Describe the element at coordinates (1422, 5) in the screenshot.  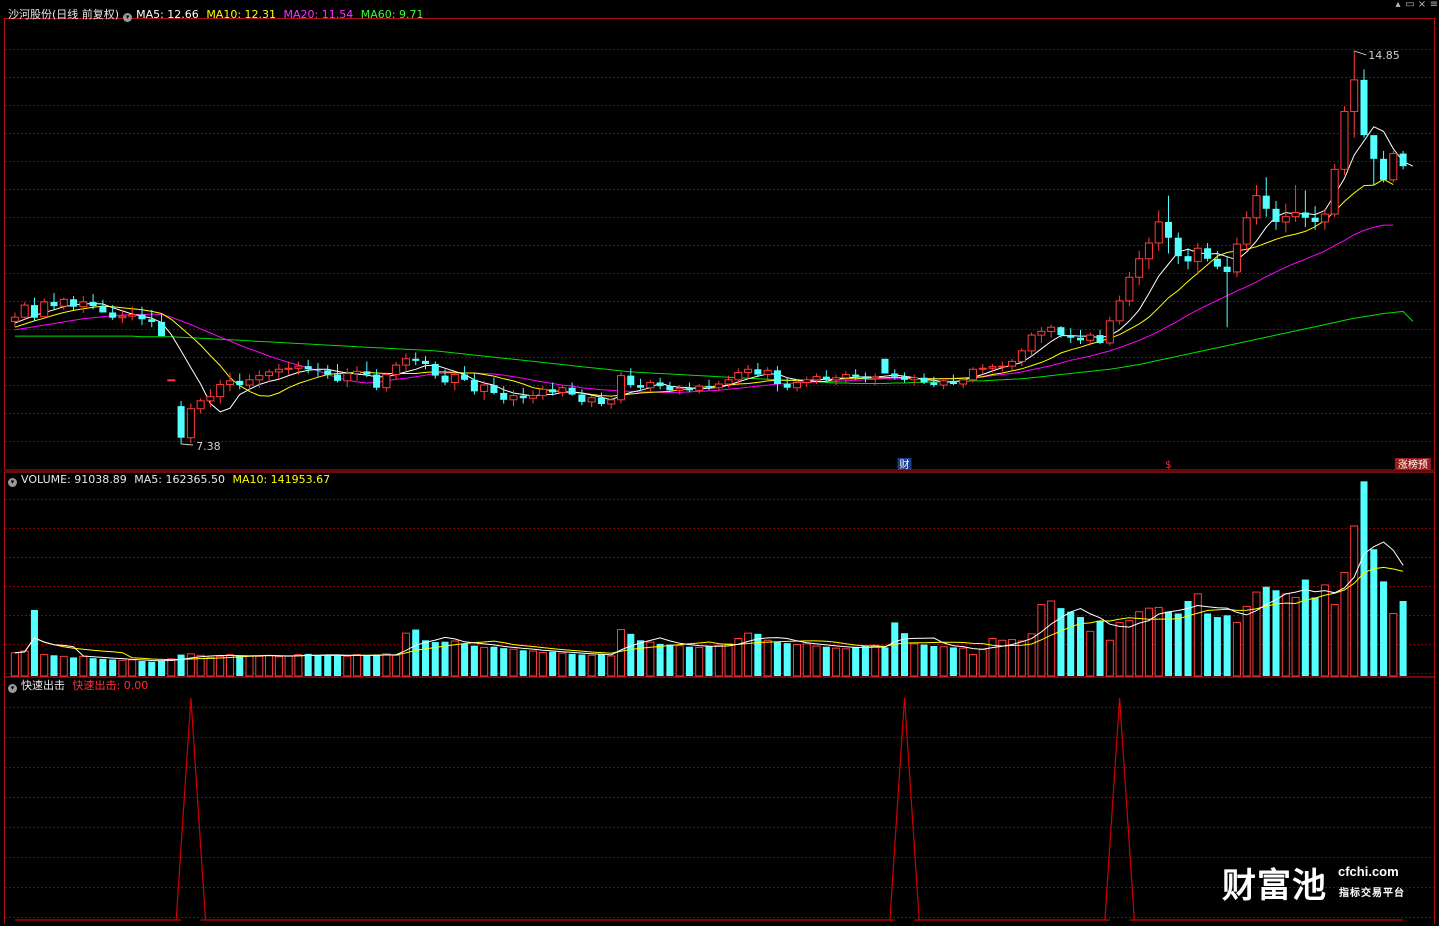
I see `close-icon: ×` at that location.